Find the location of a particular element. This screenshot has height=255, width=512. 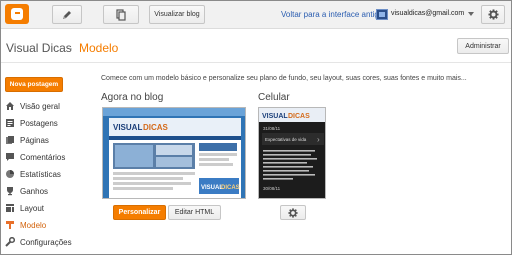

mobile-post-title: Expectativas de vida is located at coordinates (286, 139).